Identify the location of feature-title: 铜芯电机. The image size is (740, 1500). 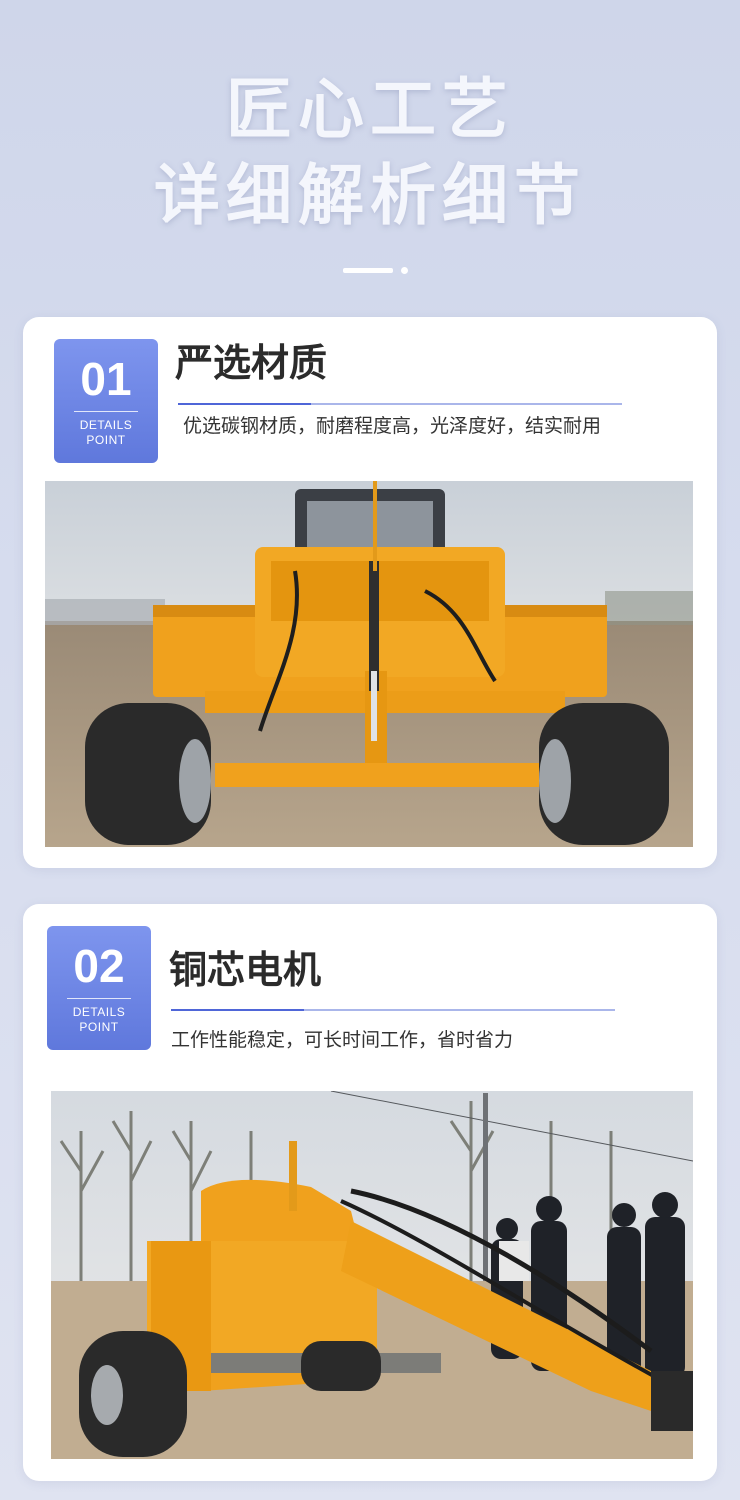
(245, 970).